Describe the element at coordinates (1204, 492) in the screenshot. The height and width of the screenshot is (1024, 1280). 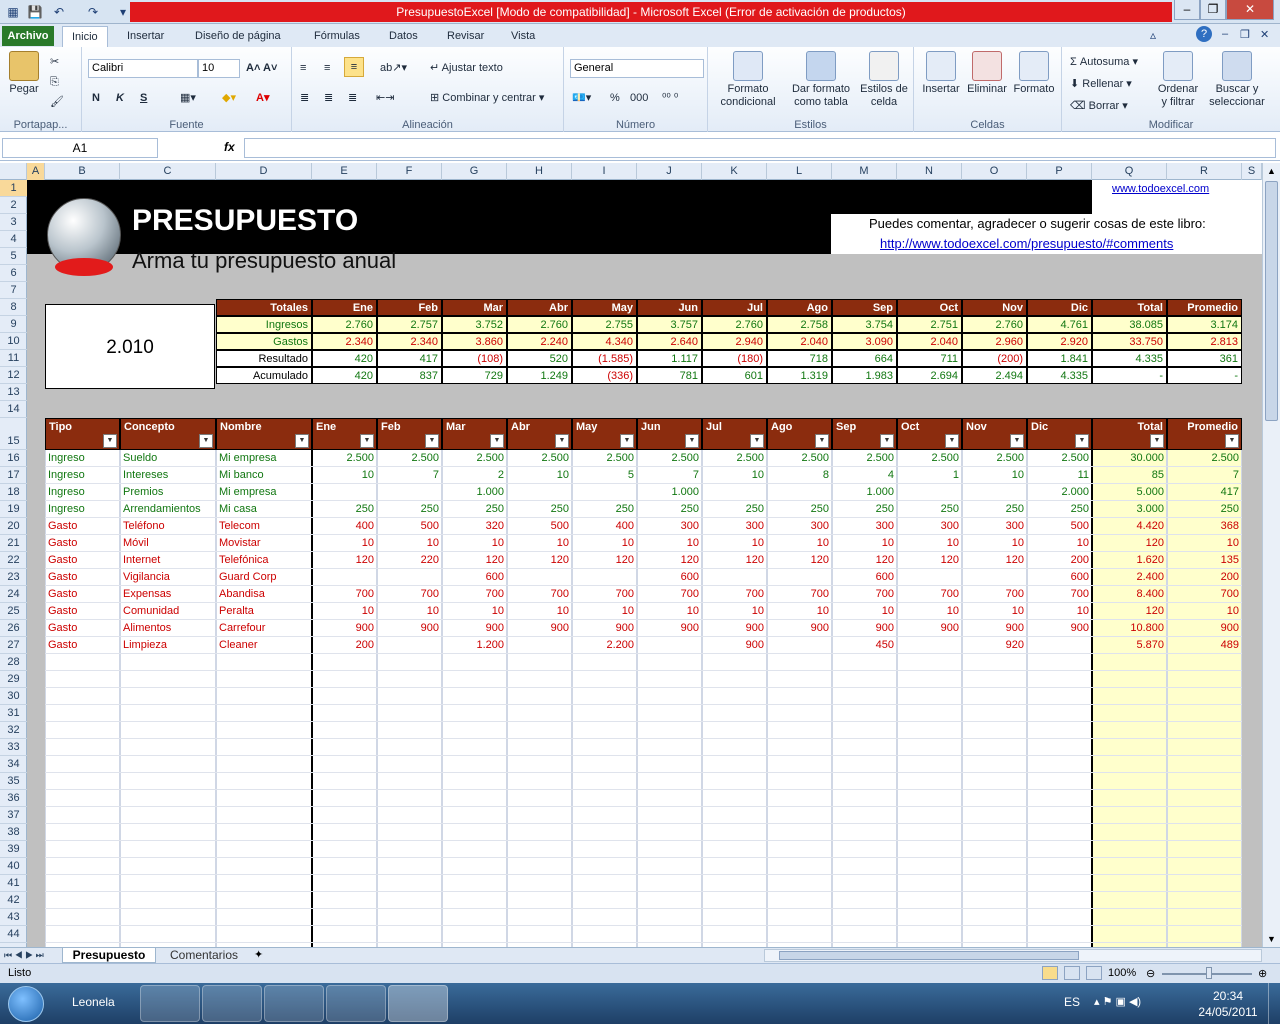
I see `detail-cell: 417` at that location.